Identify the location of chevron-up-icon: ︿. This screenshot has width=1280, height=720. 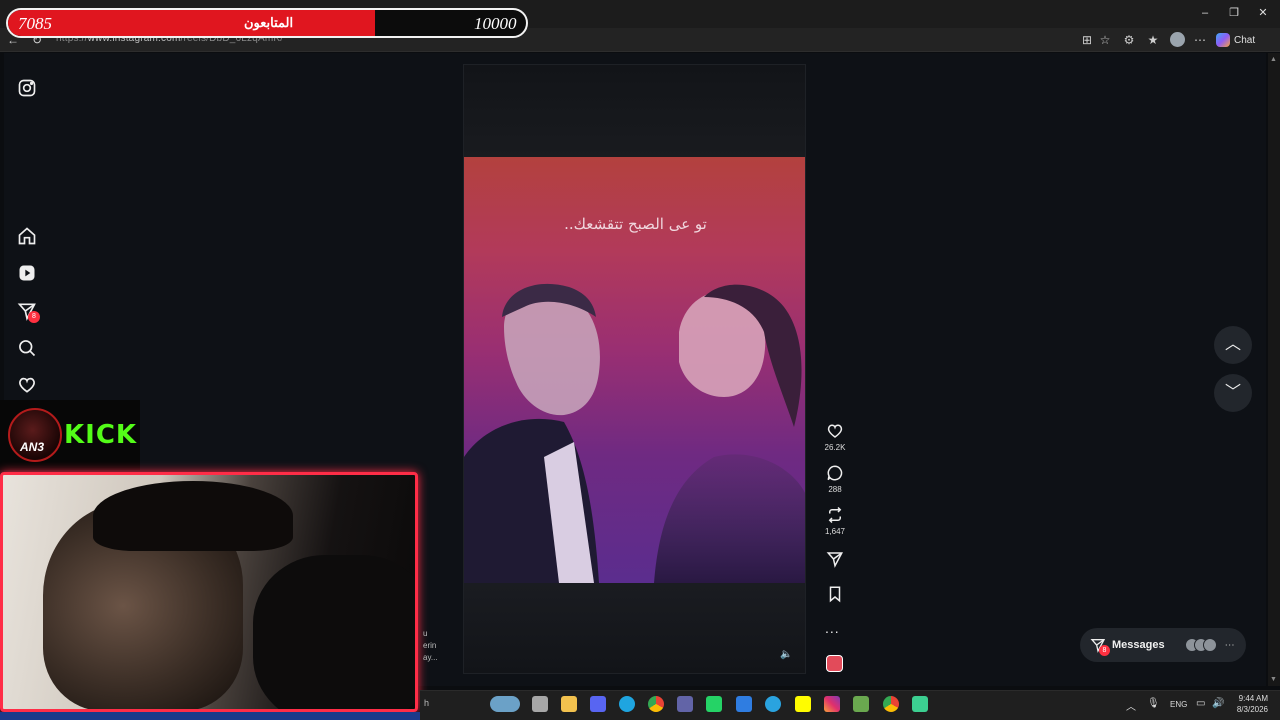
(1232, 344).